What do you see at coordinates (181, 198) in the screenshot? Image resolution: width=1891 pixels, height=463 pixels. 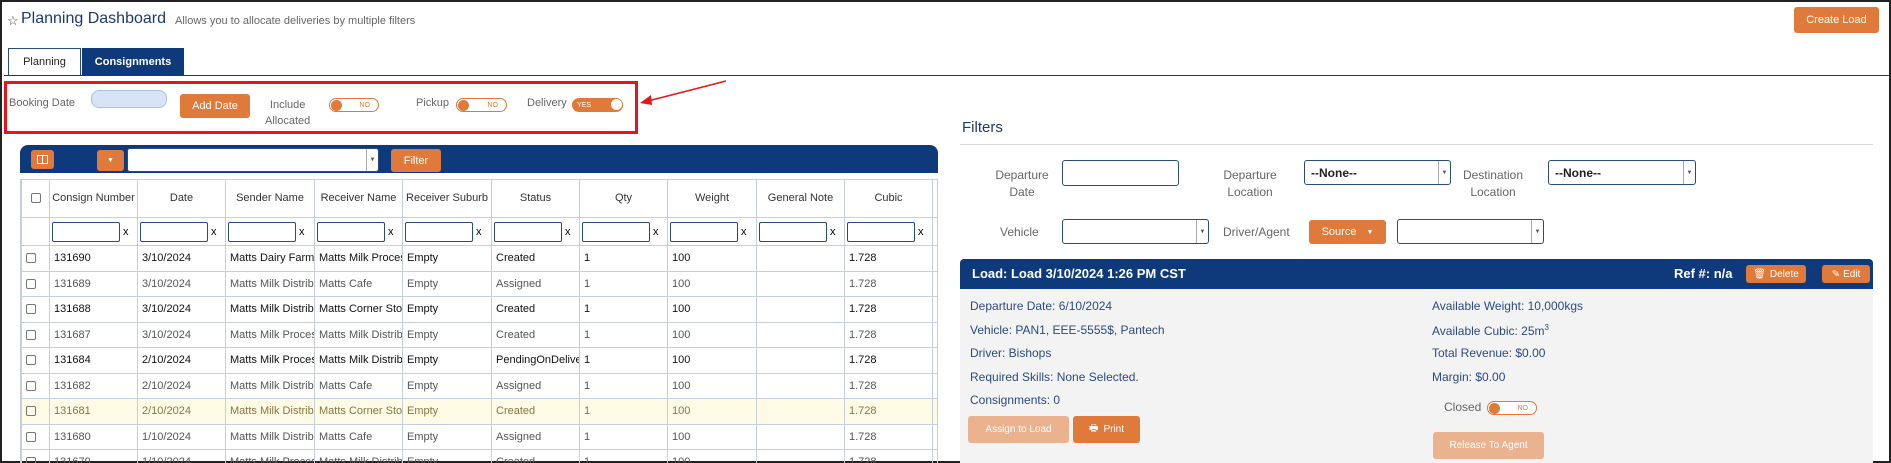 I see `header-date: Date` at bounding box center [181, 198].